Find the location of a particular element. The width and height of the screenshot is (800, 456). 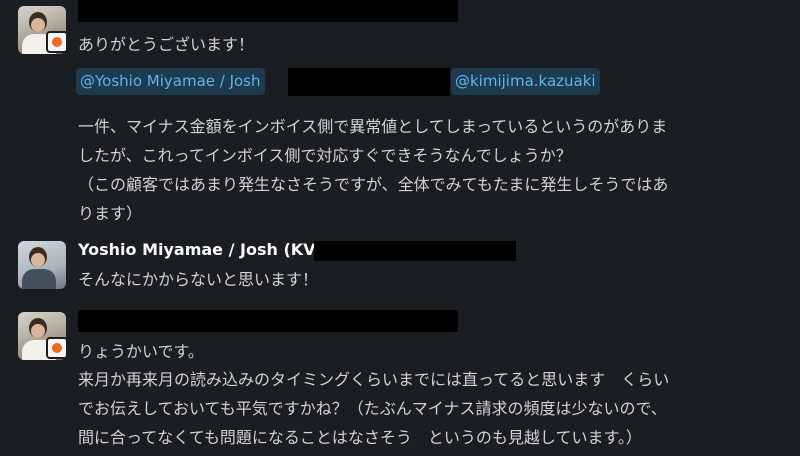

mention-kimijima: @kimijima.kazuaki is located at coordinates (525, 81).